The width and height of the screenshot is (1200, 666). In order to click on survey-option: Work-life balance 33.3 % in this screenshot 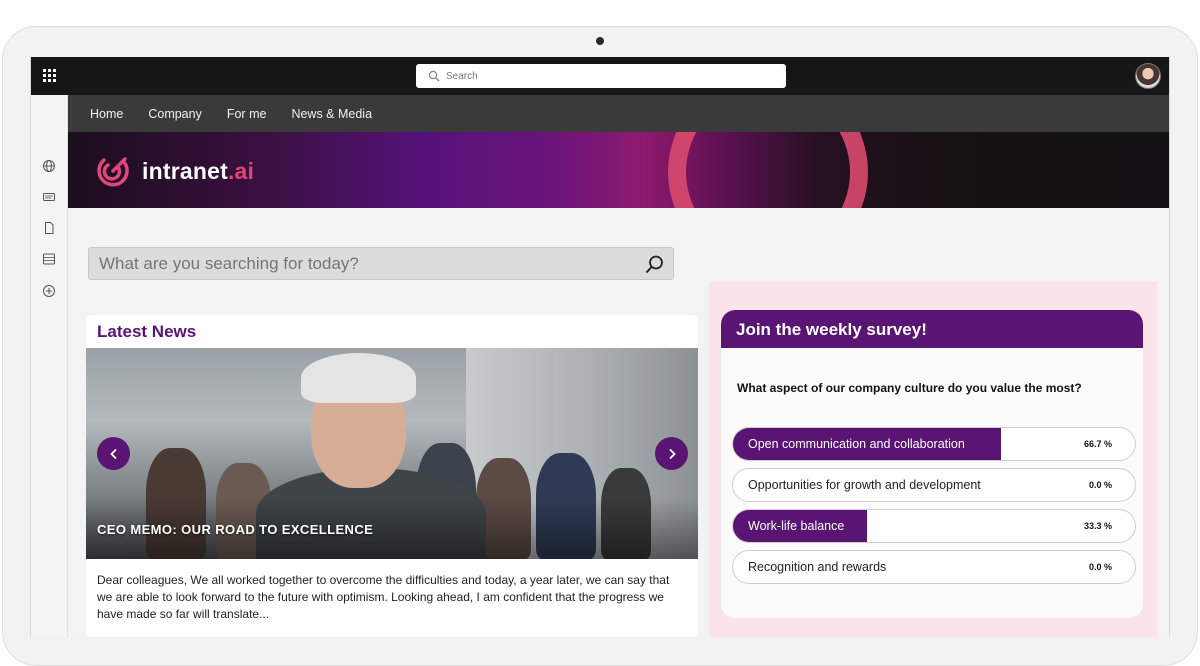, I will do `click(934, 526)`.